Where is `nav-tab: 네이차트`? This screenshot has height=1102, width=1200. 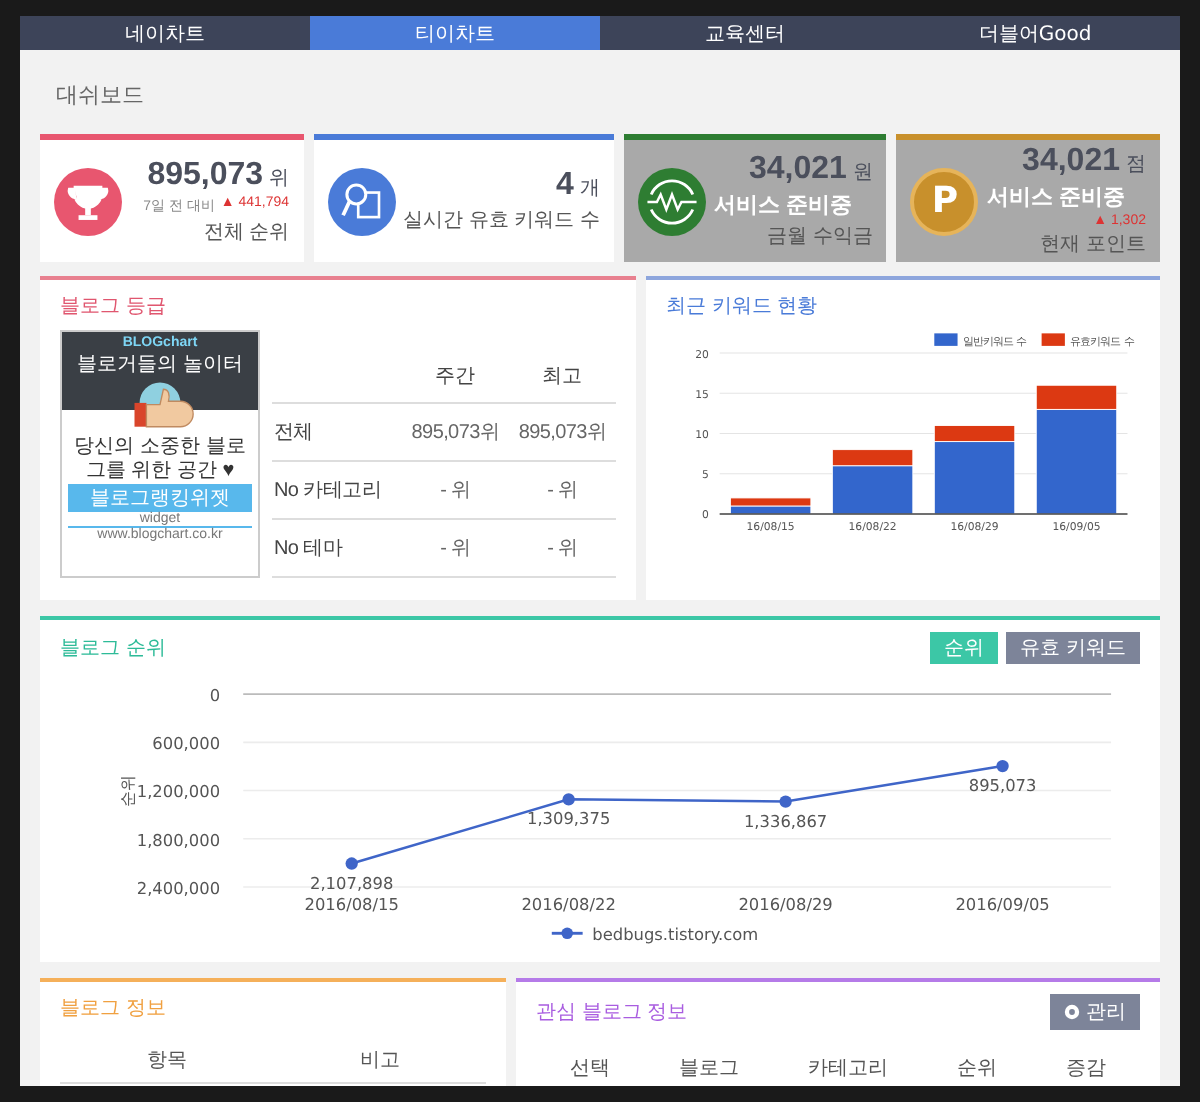
nav-tab: 네이차트 is located at coordinates (165, 33).